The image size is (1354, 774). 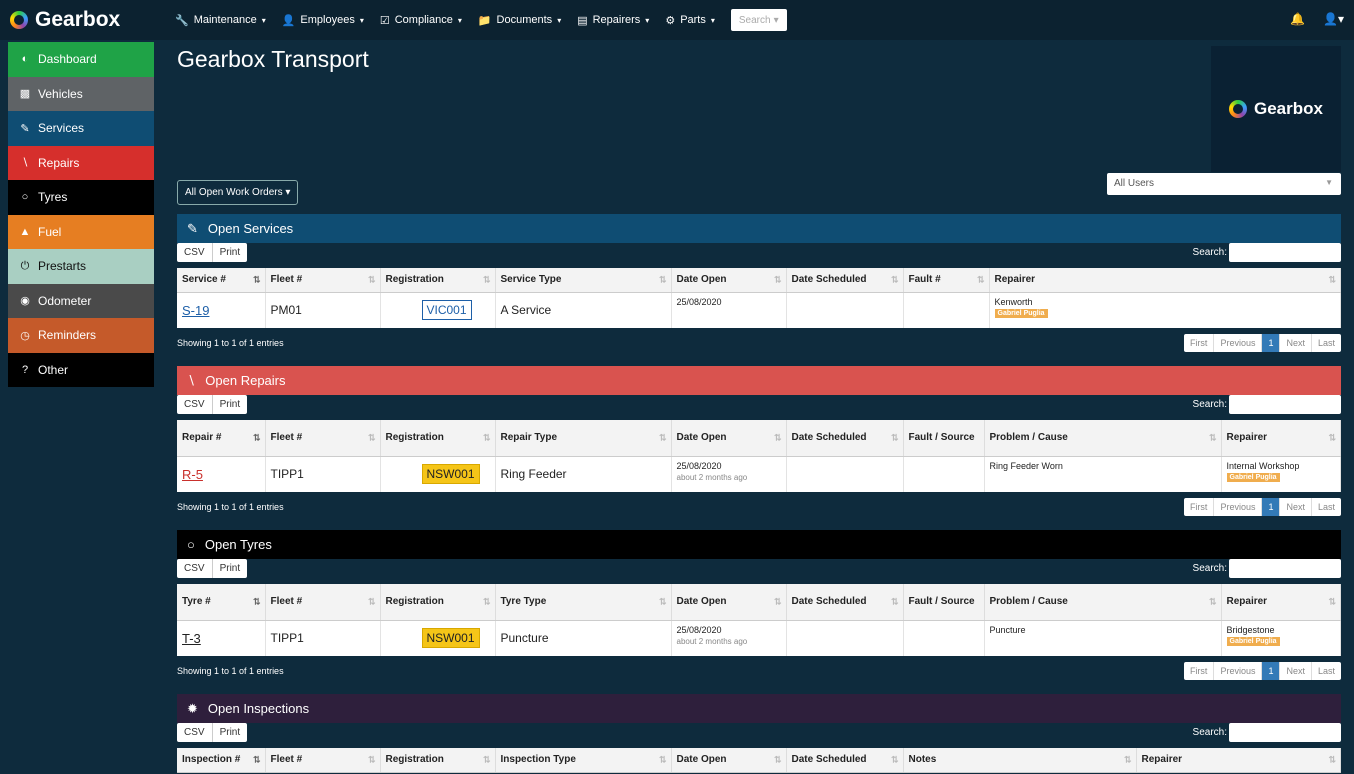 I want to click on registration-tag: VIC001, so click(x=446, y=310).